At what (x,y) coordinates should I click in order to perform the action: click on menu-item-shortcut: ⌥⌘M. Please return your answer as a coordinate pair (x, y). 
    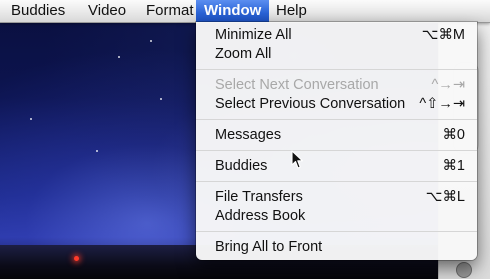
    Looking at the image, I should click on (443, 35).